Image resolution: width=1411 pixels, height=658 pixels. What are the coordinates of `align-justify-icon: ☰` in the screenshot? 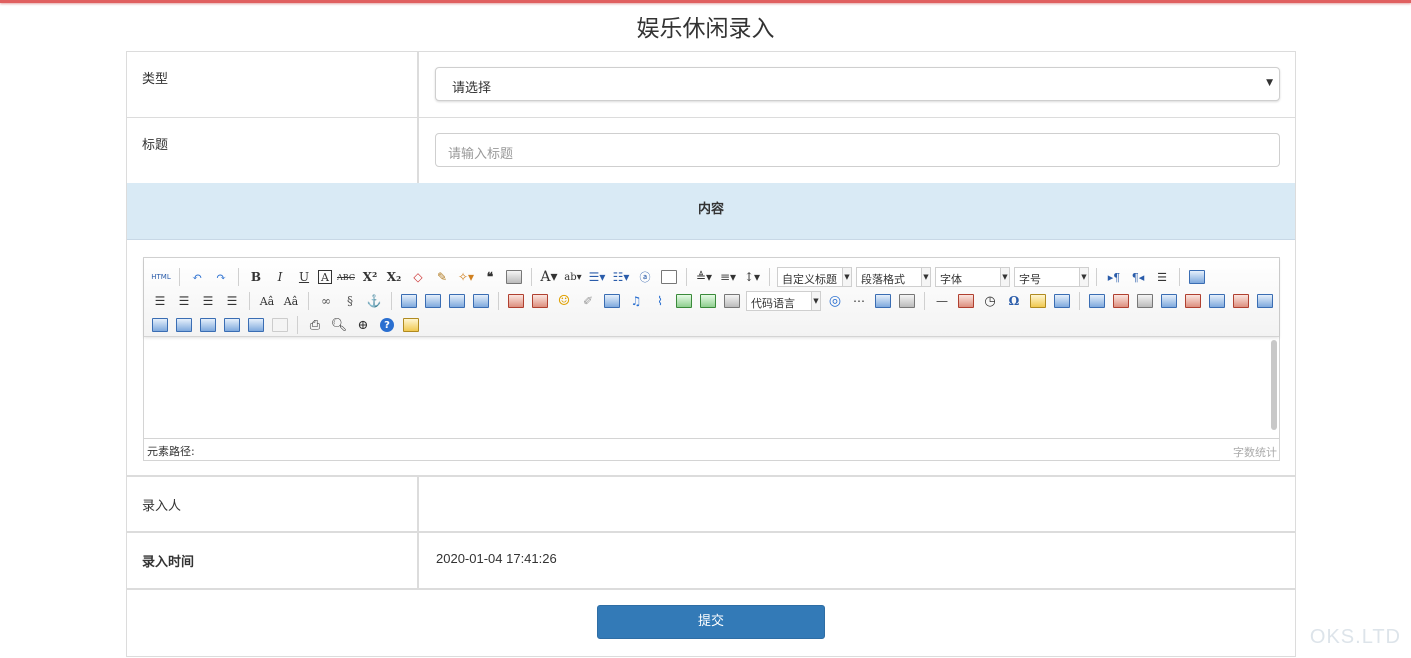 It's located at (232, 301).